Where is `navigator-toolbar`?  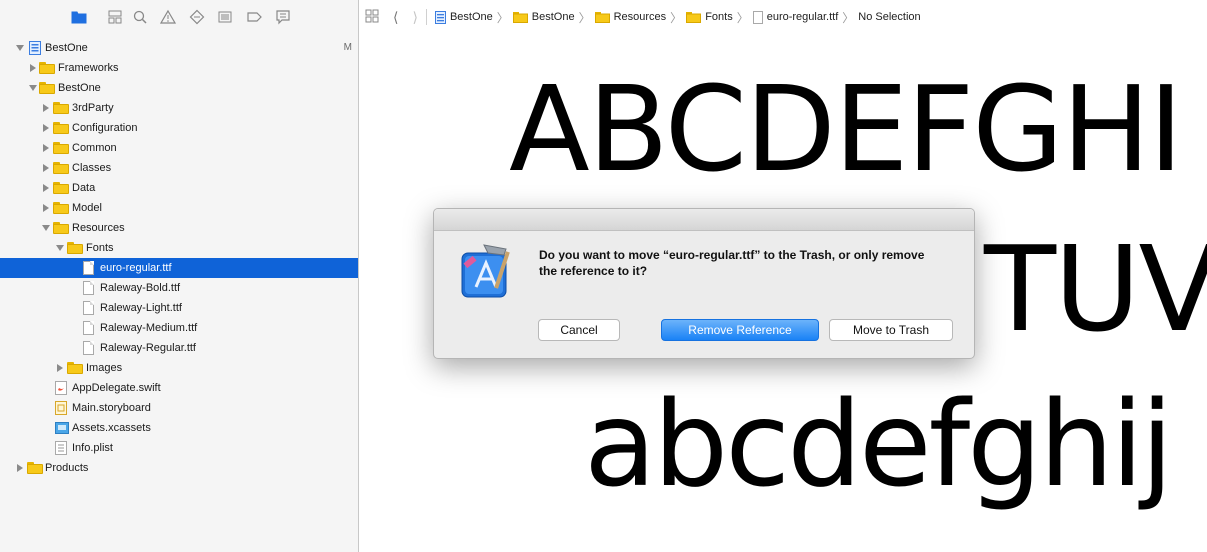 navigator-toolbar is located at coordinates (179, 17).